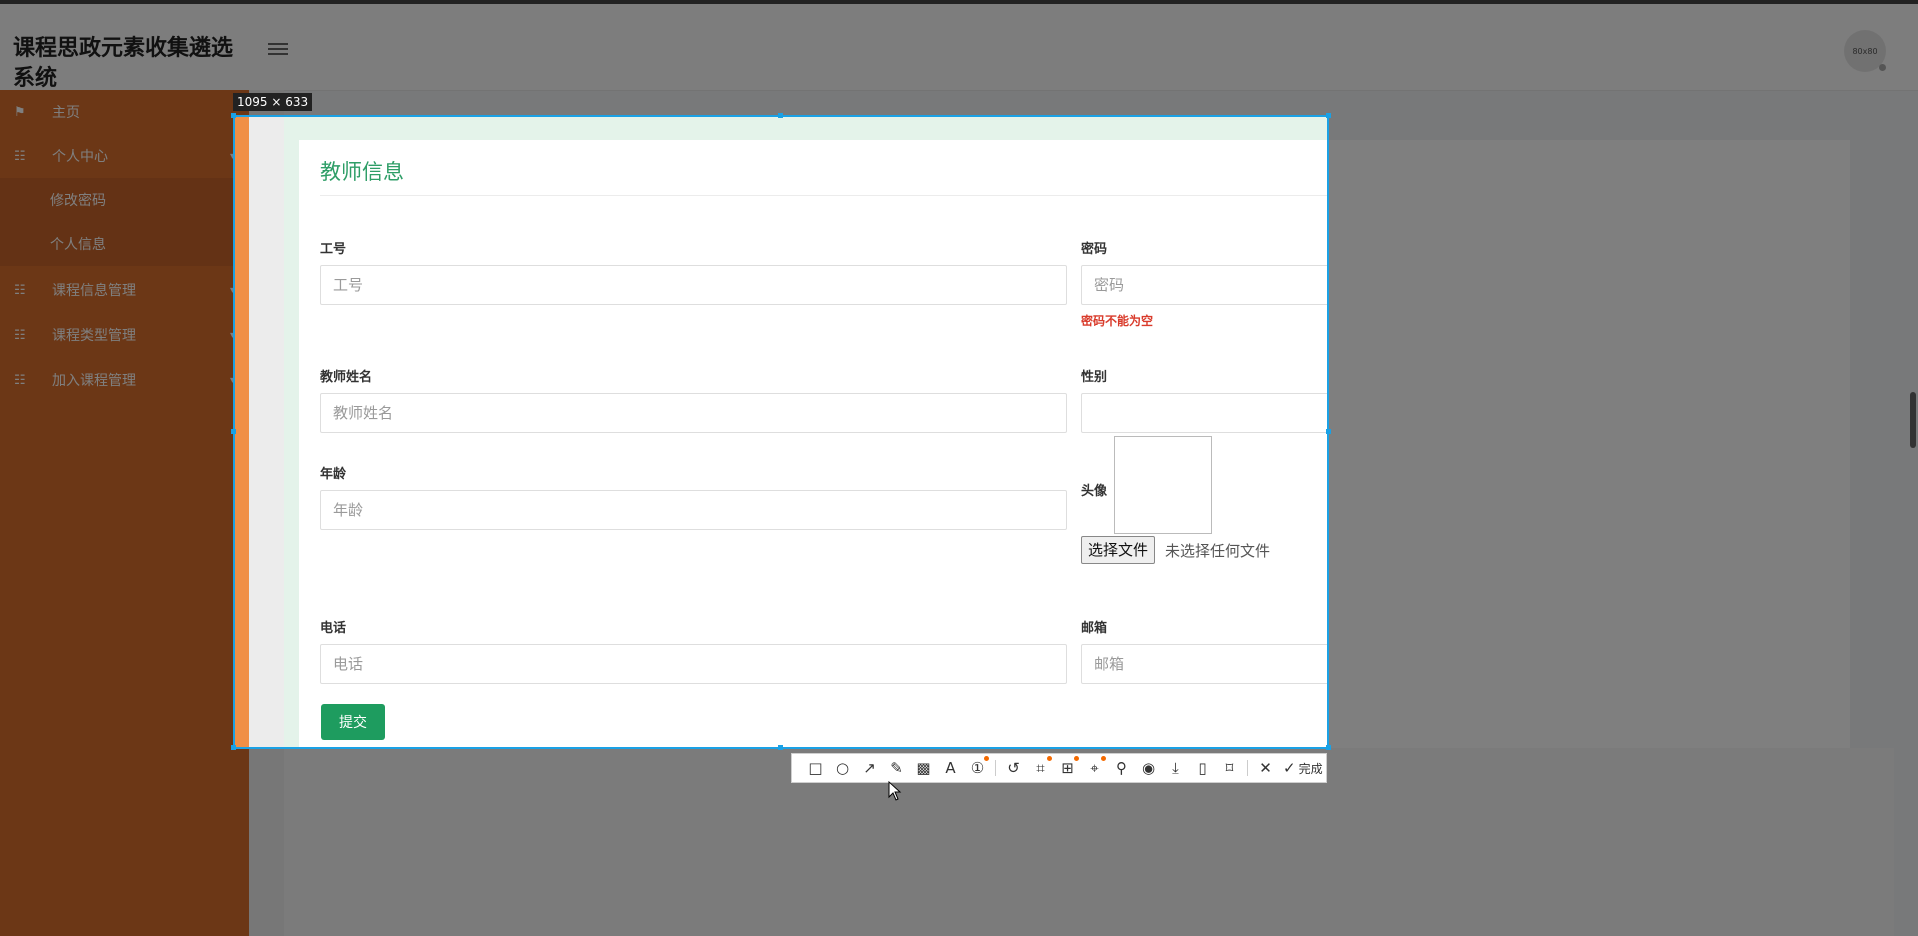 This screenshot has width=1918, height=936. Describe the element at coordinates (1067, 766) in the screenshot. I see `translate-icon: ⊞` at that location.